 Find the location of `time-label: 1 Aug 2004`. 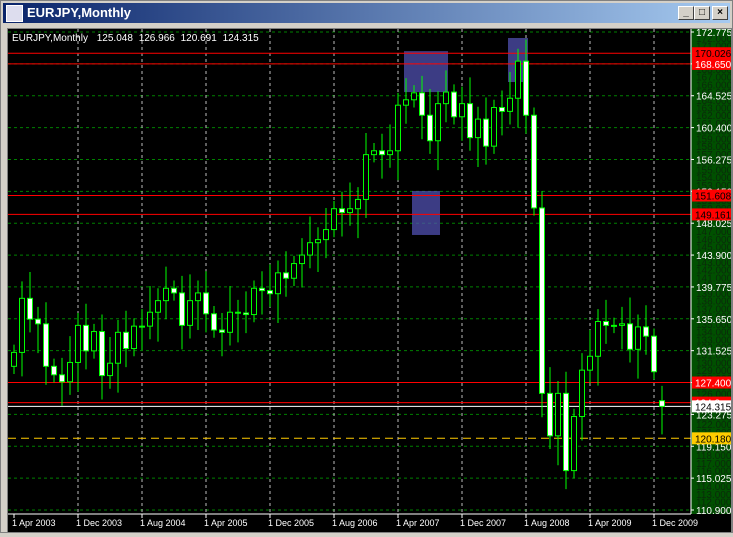

time-label: 1 Aug 2004 is located at coordinates (163, 523).